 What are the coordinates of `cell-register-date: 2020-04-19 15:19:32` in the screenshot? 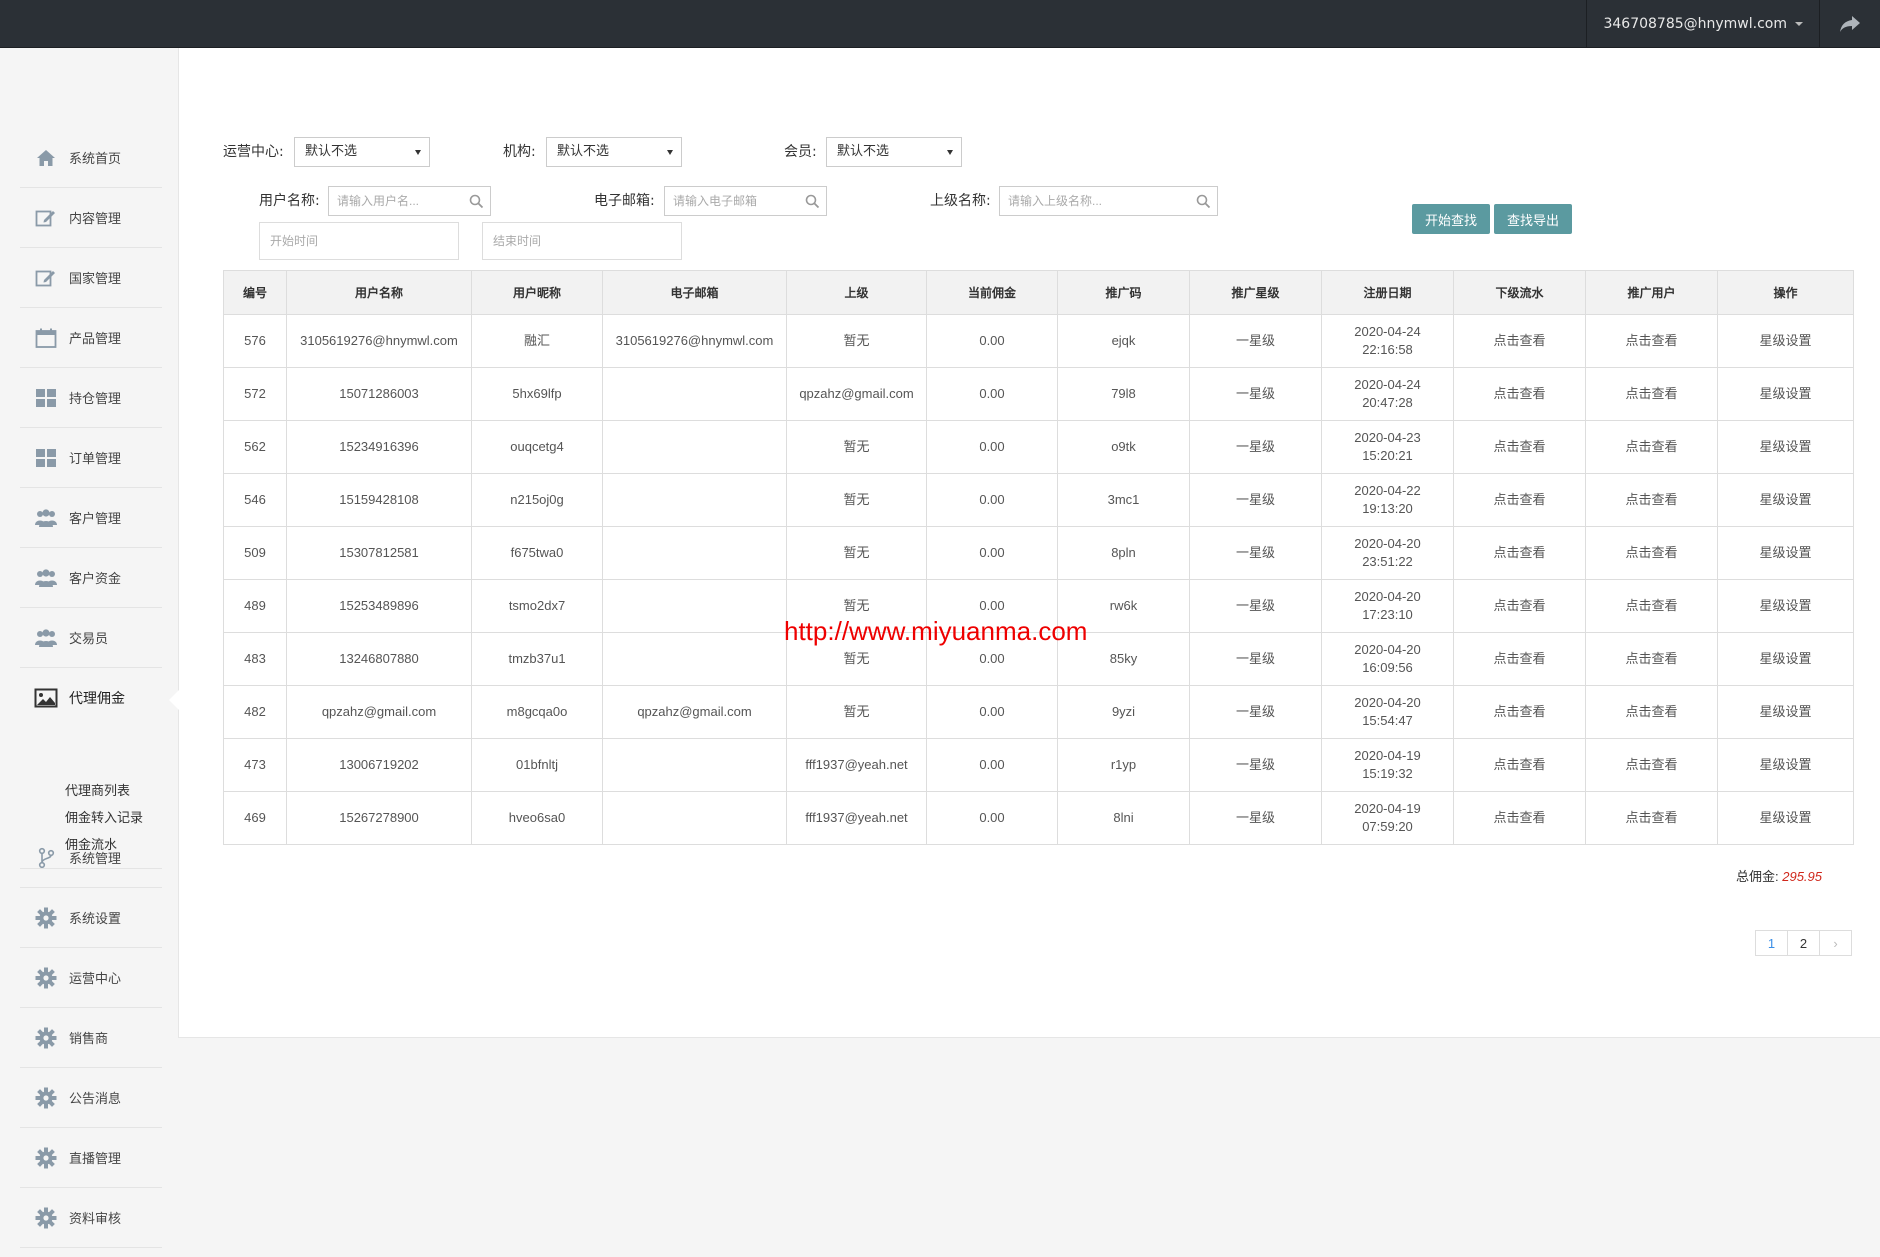 It's located at (1387, 765).